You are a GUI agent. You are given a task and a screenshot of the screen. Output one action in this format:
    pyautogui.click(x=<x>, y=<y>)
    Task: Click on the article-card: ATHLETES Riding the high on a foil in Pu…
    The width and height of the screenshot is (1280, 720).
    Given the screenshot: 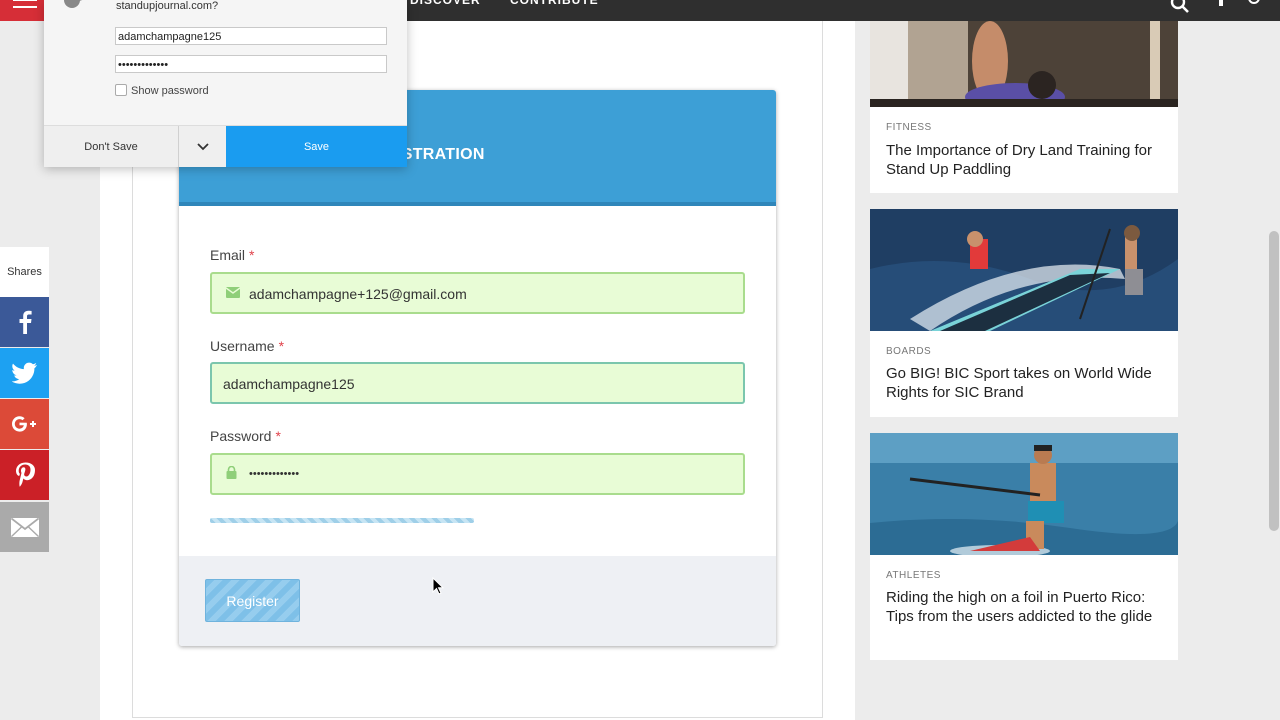 What is the action you would take?
    pyautogui.click(x=1024, y=546)
    